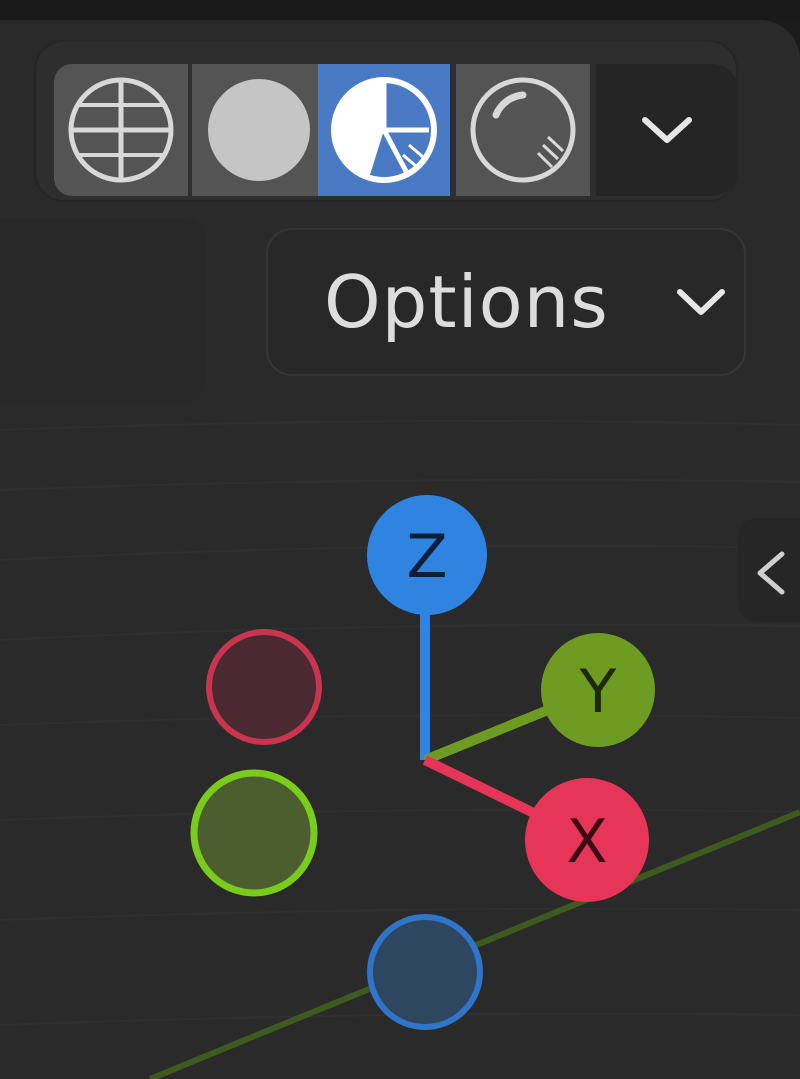 The image size is (800, 1079). I want to click on negative-z-handle, so click(425, 972).